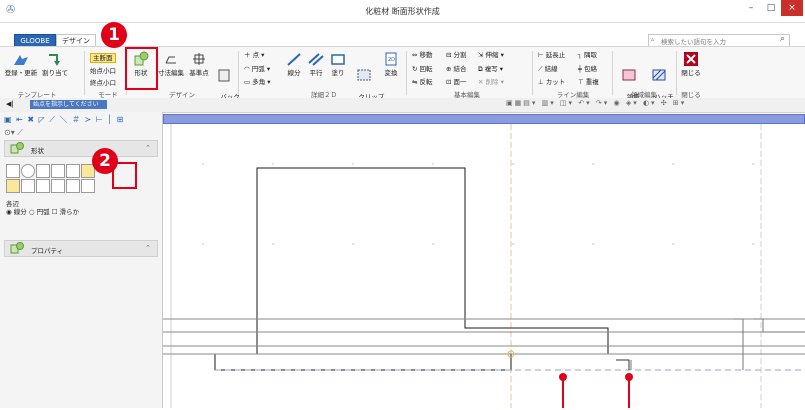  What do you see at coordinates (43, 171) in the screenshot?
I see `profile-shape-button` at bounding box center [43, 171].